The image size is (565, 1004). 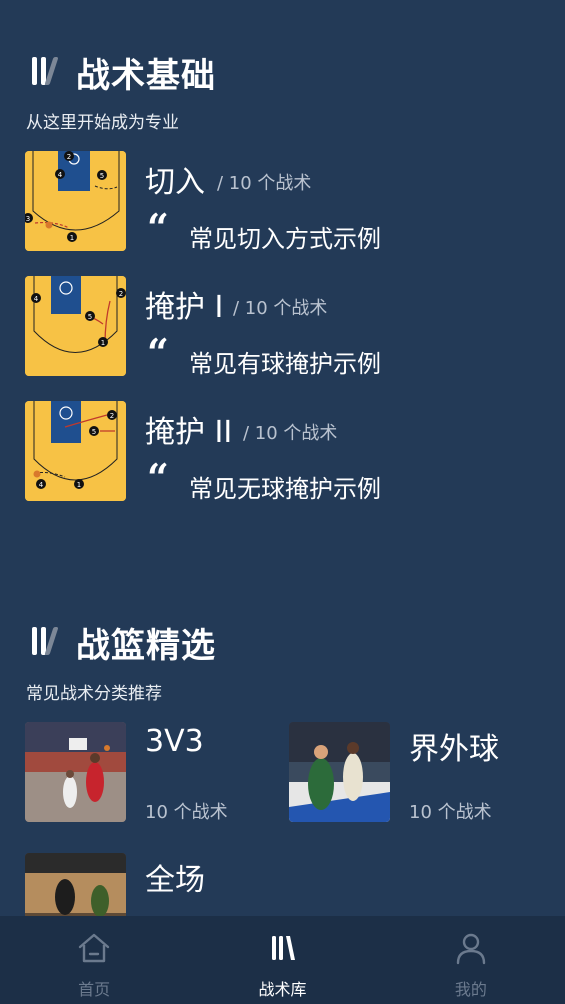 What do you see at coordinates (146, 646) in the screenshot?
I see `picks-title: 战篮精选` at bounding box center [146, 646].